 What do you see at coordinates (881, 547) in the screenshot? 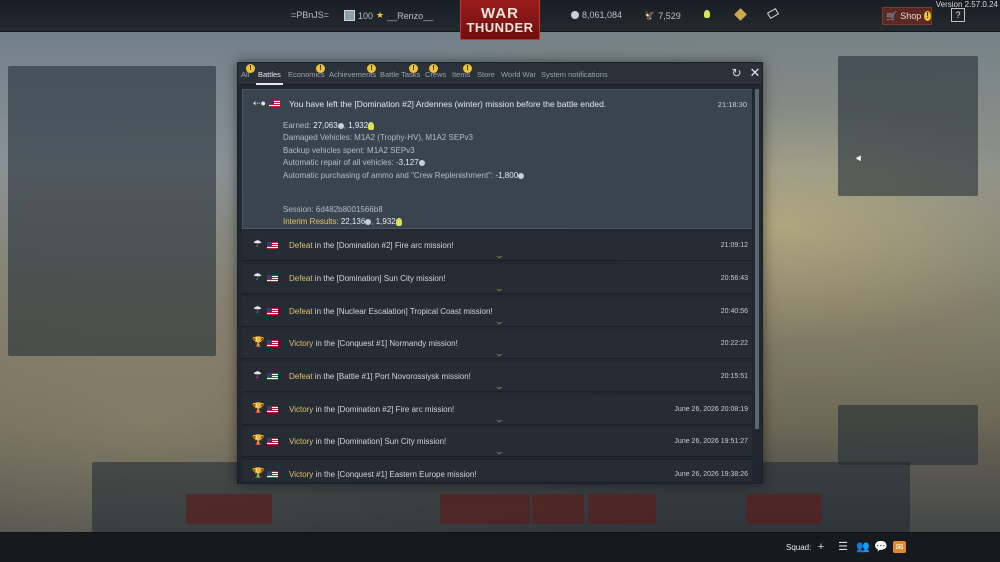
I see `chat-icon: 💬` at bounding box center [881, 547].